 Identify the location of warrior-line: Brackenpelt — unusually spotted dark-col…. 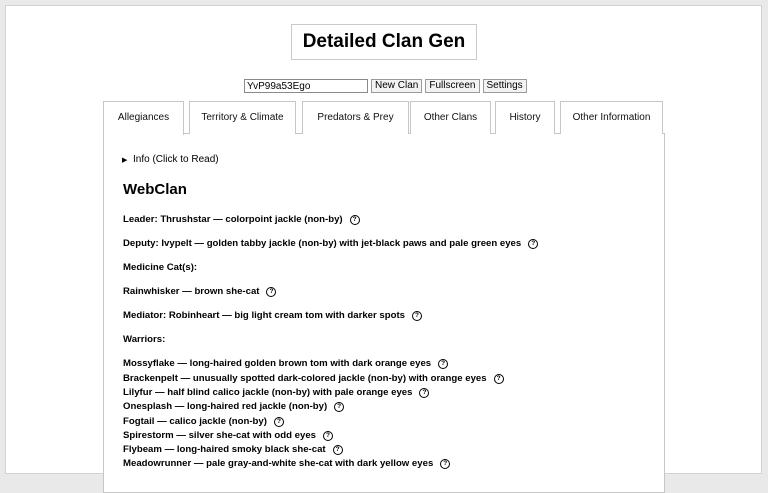
(313, 378).